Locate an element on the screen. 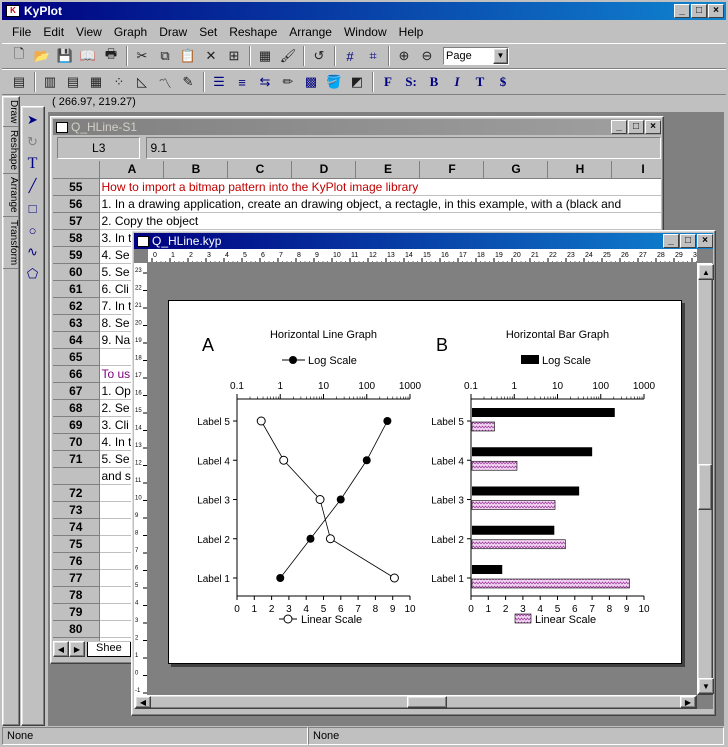 This screenshot has height=747, width=728. font-style-icon-0: F is located at coordinates (388, 82).